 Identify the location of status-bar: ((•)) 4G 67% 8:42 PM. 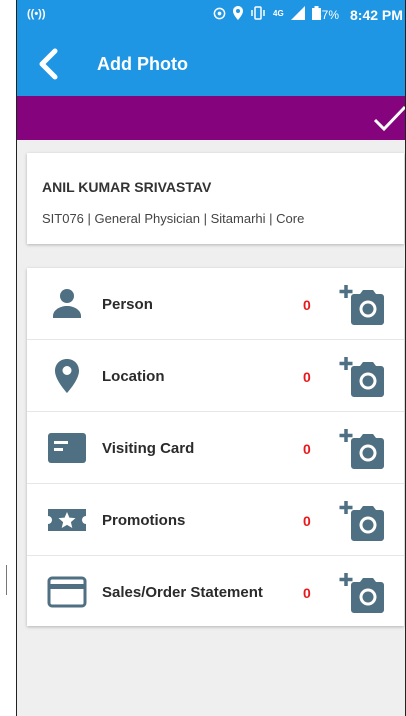
(211, 15).